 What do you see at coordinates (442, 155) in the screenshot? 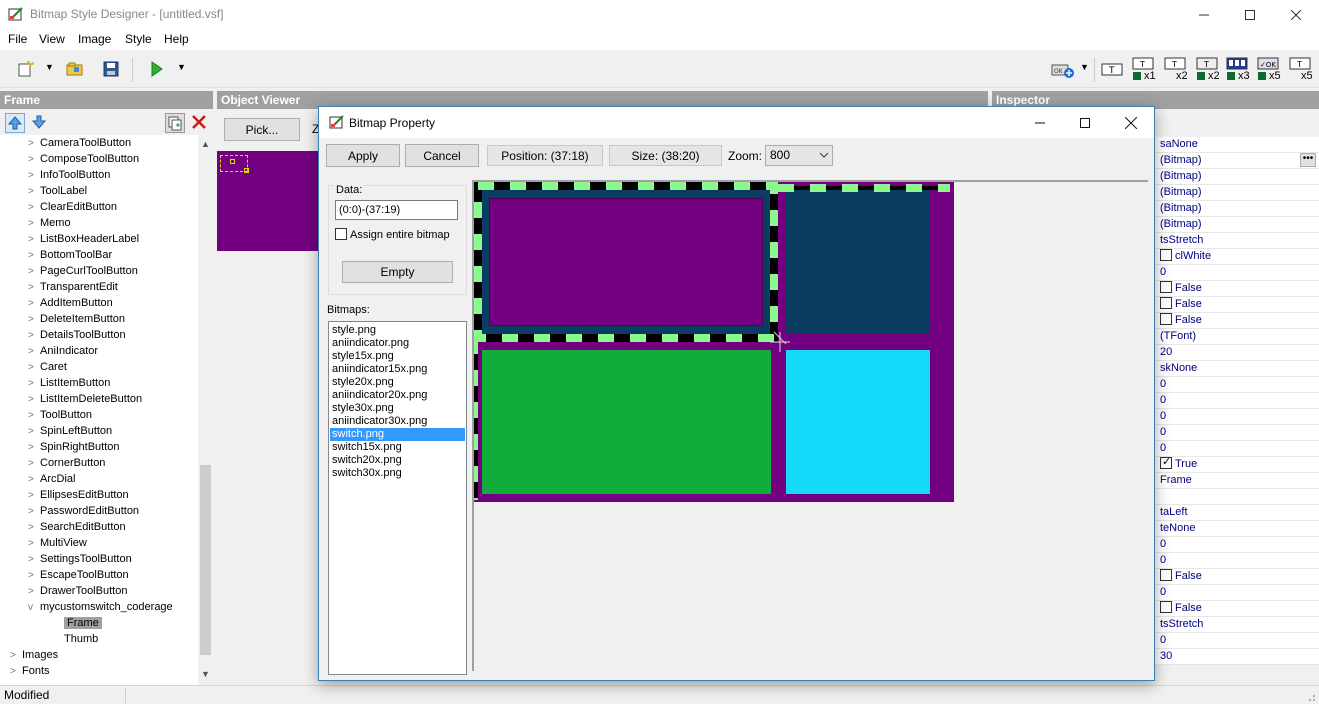
I see `cancel-button: Cancel` at bounding box center [442, 155].